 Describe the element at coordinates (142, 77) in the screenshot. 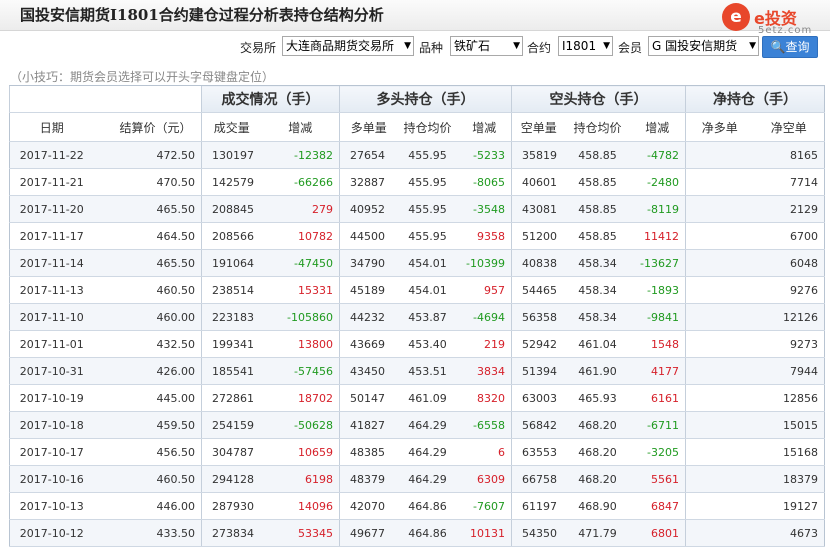

I see `tip-text: （小技巧：期货会员选择可以开头字母键盘定位）` at that location.